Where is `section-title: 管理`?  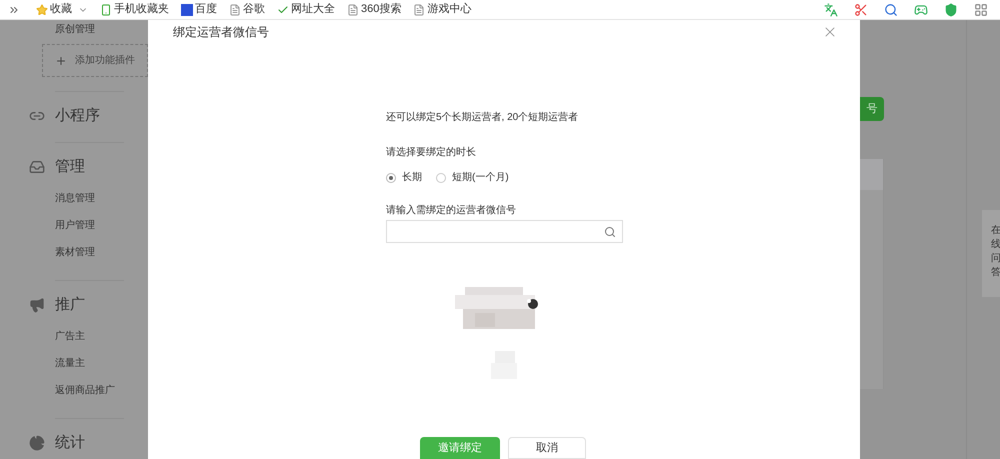
section-title: 管理 is located at coordinates (70, 167).